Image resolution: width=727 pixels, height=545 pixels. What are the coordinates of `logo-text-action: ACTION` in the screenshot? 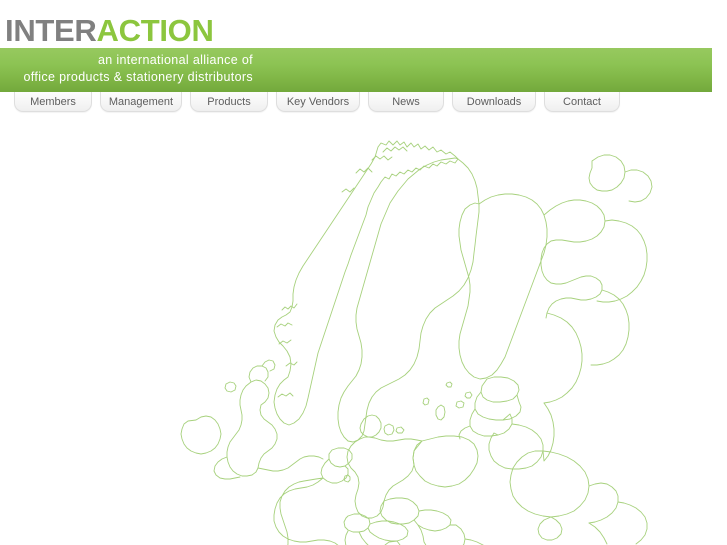 It's located at (155, 30).